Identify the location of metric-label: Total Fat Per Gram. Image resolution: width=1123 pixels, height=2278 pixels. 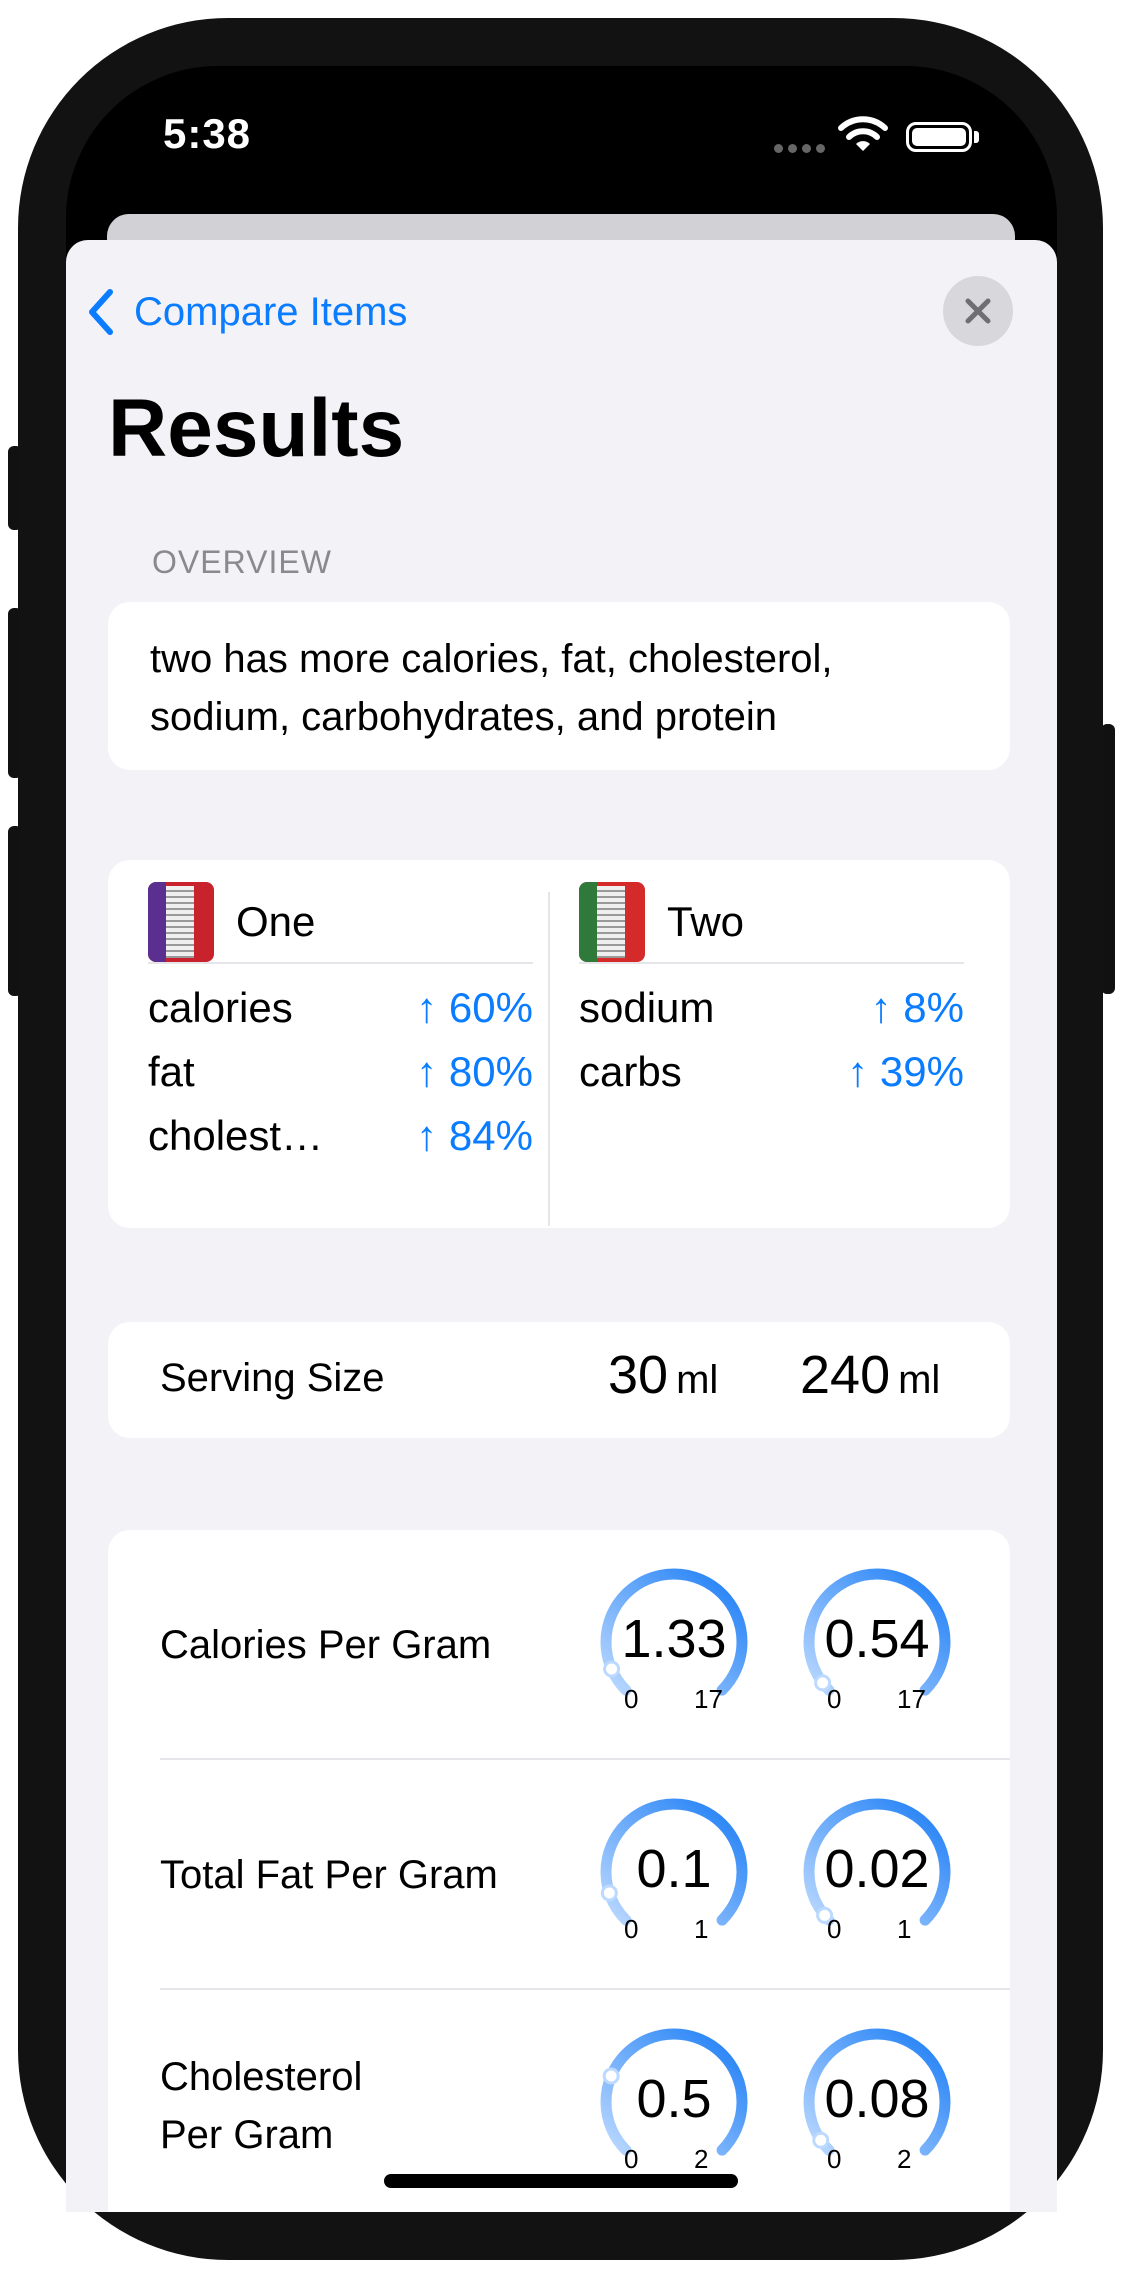
(329, 1875).